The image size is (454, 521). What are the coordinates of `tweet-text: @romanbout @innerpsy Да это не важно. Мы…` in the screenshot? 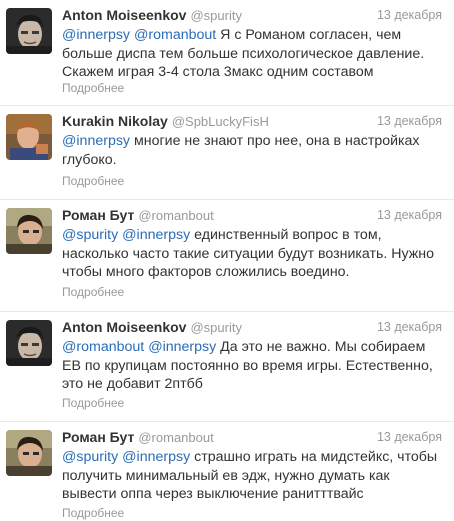 It's located at (253, 366).